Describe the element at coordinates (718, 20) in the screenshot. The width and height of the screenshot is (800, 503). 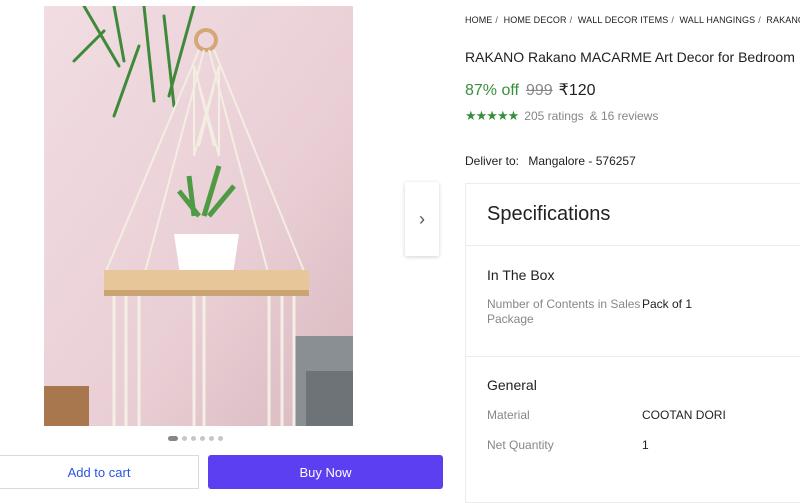
I see `breadcrumb-item: WALL HANGINGS` at that location.